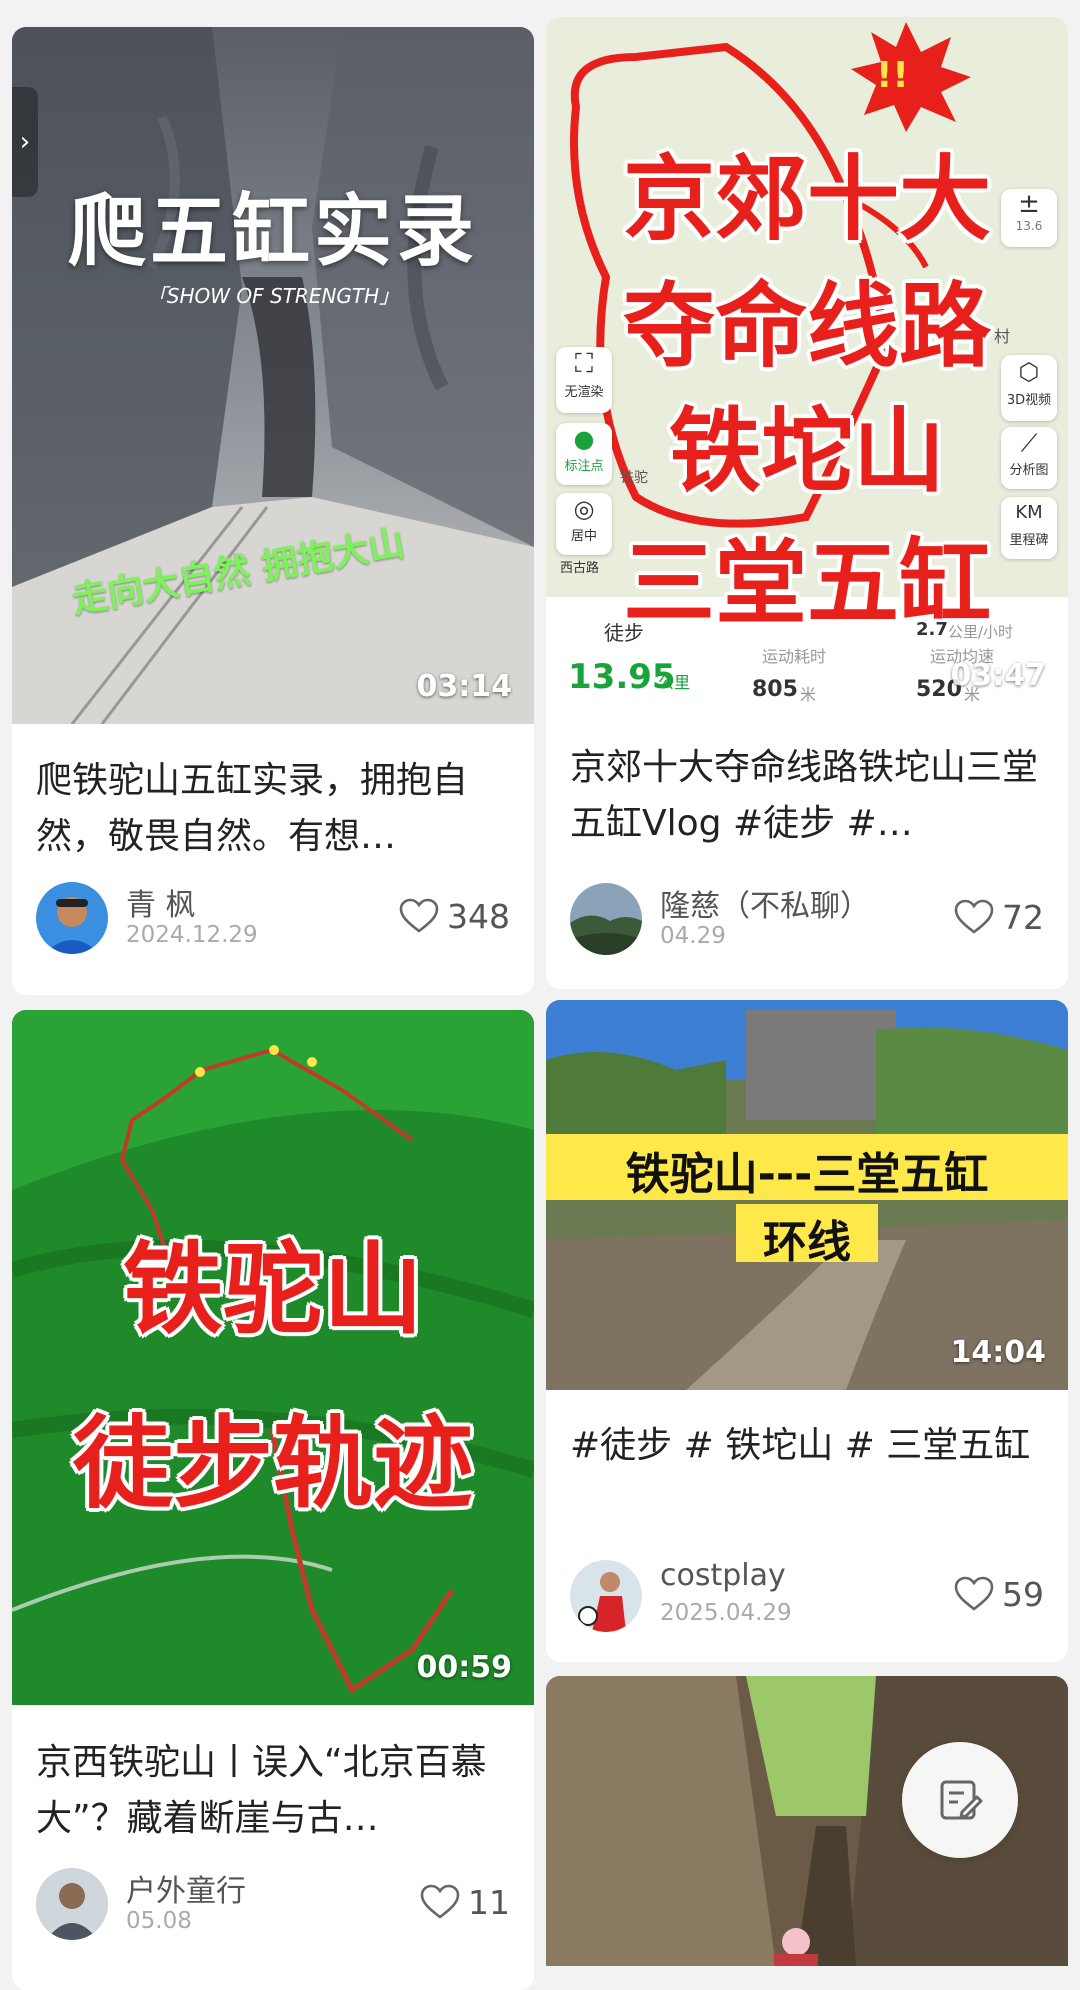 This screenshot has width=1080, height=1990. Describe the element at coordinates (765, 903) in the screenshot. I see `author-name: 隆慈（不私聊）` at that location.